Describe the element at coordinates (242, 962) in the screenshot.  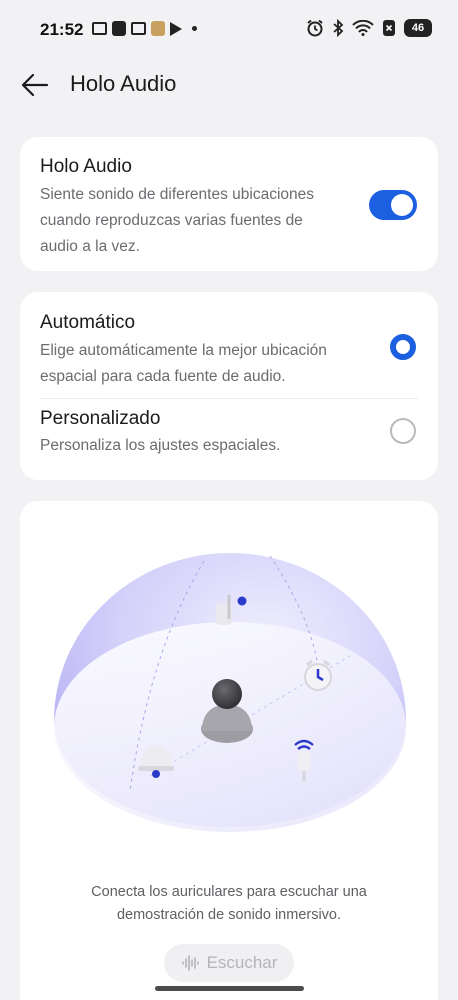
I see `listen-button-label: Escuchar` at that location.